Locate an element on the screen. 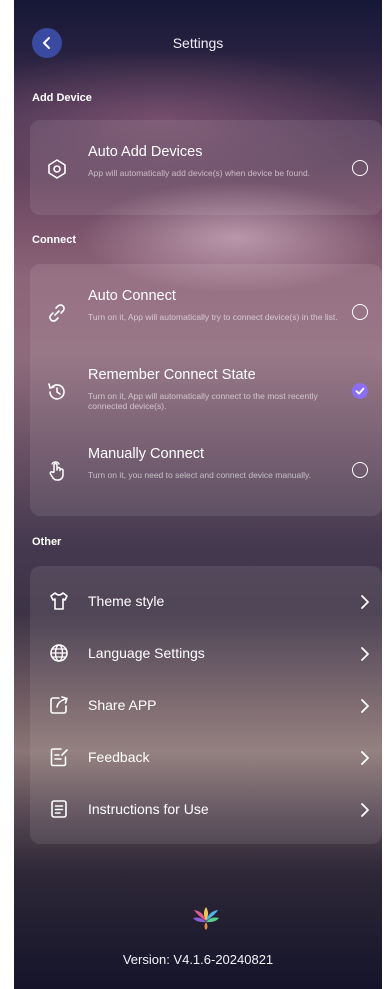  menu-item-label: Feedback is located at coordinates (119, 757).